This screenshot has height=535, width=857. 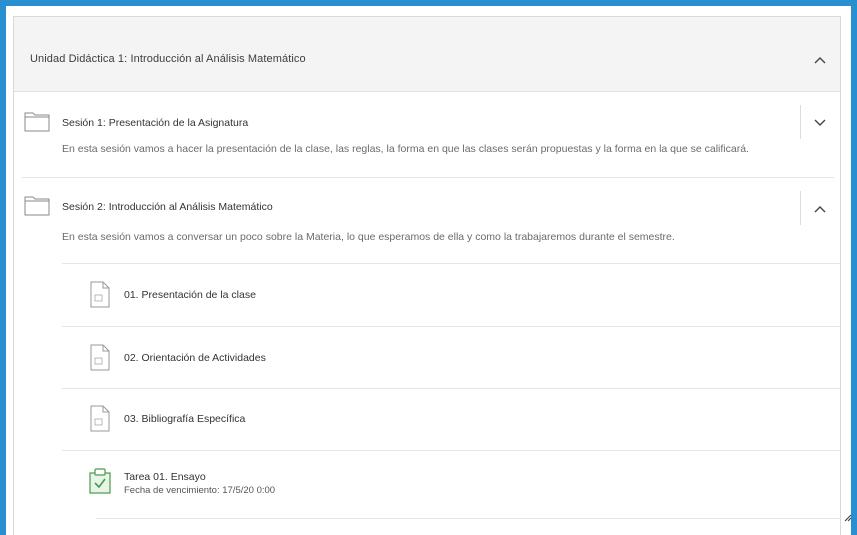 I want to click on assignment-icon, so click(x=100, y=481).